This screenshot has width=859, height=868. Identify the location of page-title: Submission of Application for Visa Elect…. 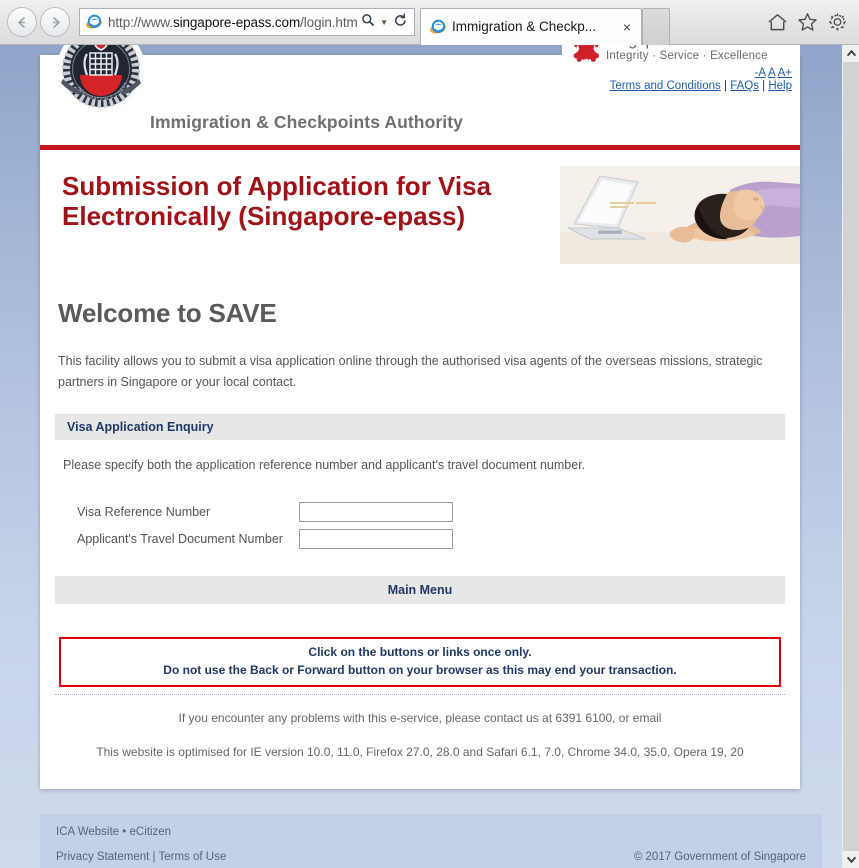
(312, 201).